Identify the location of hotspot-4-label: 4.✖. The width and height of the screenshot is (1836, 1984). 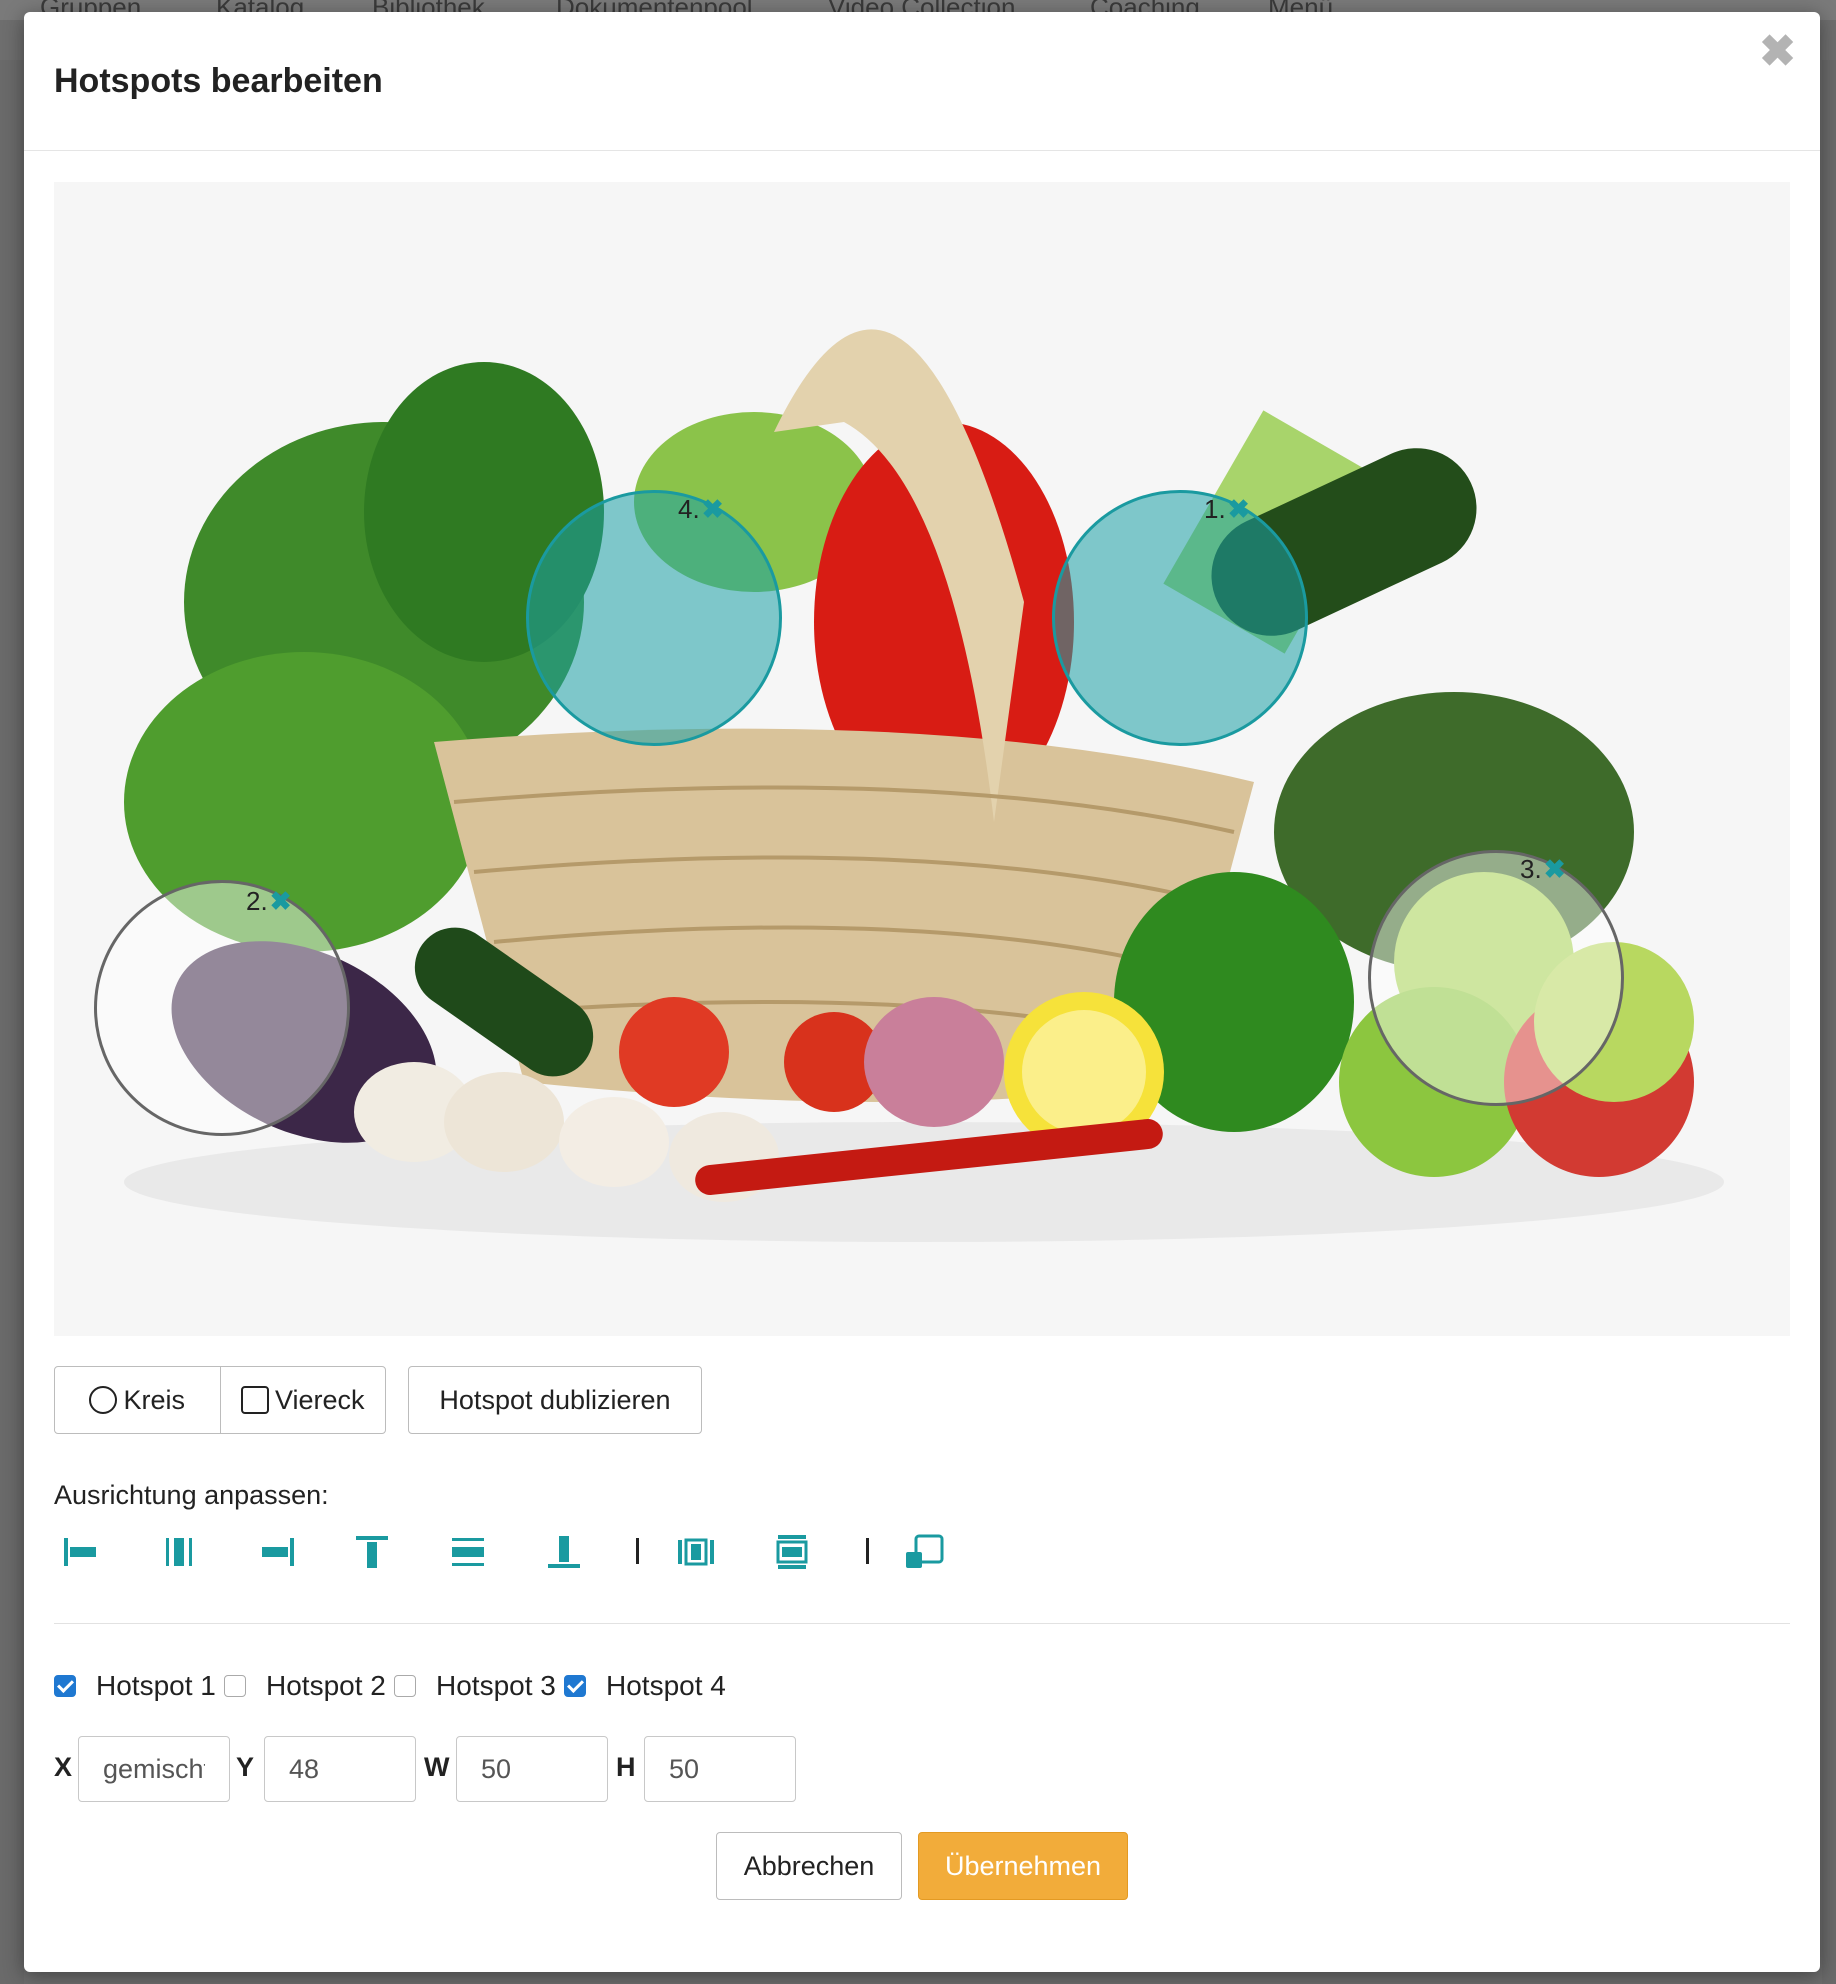
(700, 509).